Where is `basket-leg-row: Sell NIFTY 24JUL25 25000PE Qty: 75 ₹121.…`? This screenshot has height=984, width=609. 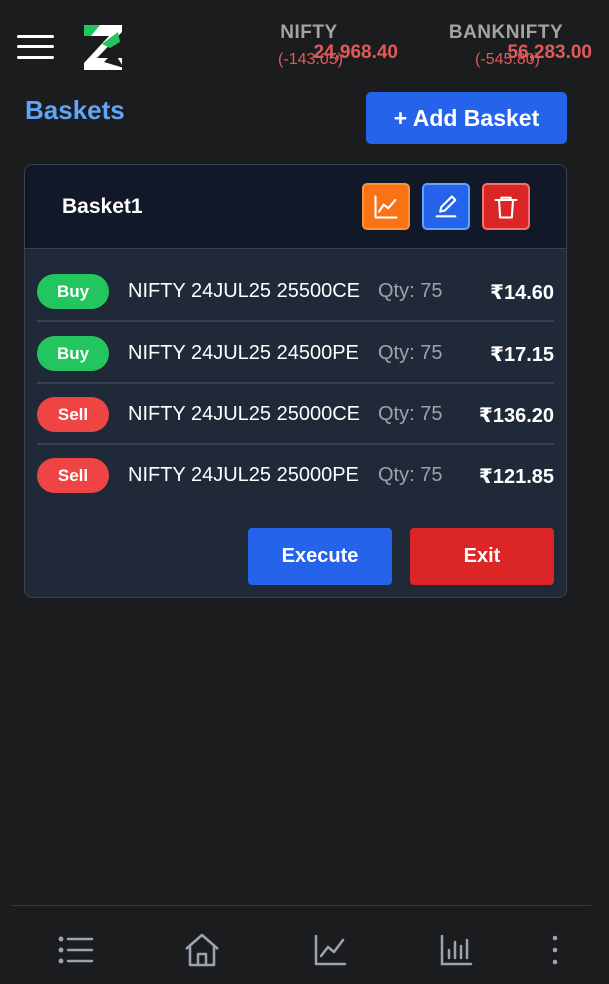
basket-leg-row: Sell NIFTY 24JUL25 25000PE Qty: 75 ₹121.… is located at coordinates (295, 475).